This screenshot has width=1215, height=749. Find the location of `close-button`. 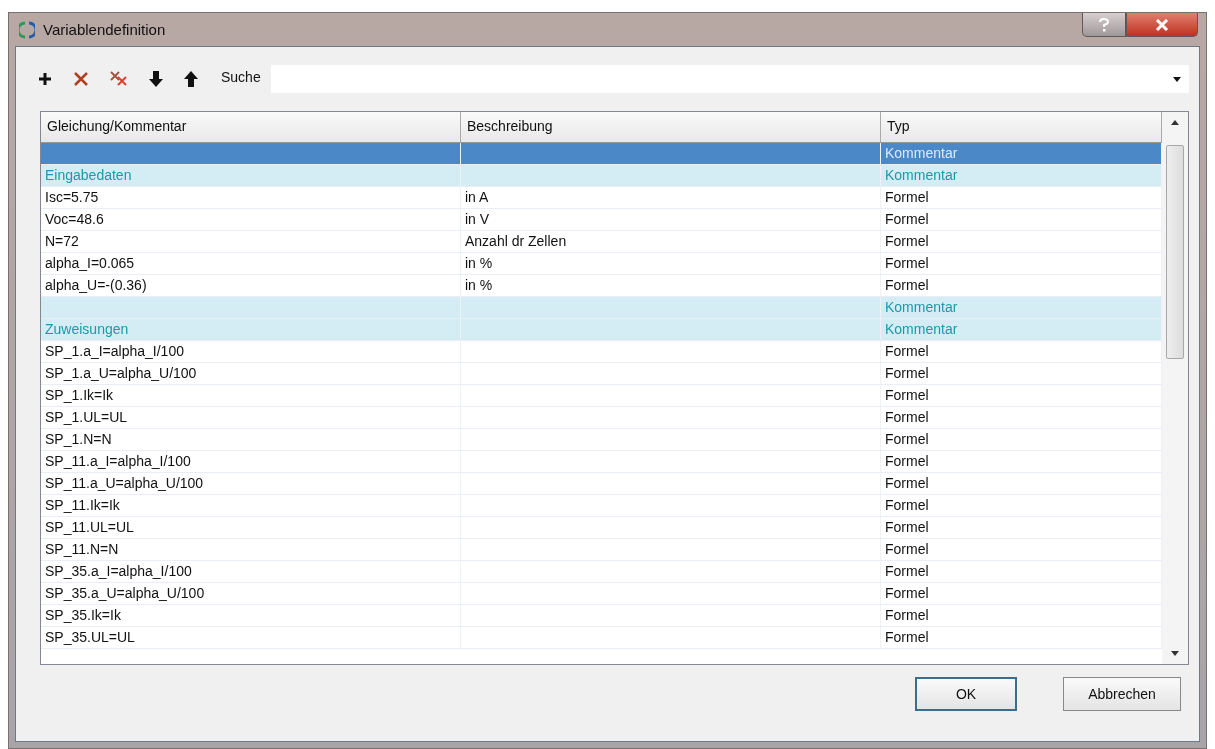

close-button is located at coordinates (1162, 25).